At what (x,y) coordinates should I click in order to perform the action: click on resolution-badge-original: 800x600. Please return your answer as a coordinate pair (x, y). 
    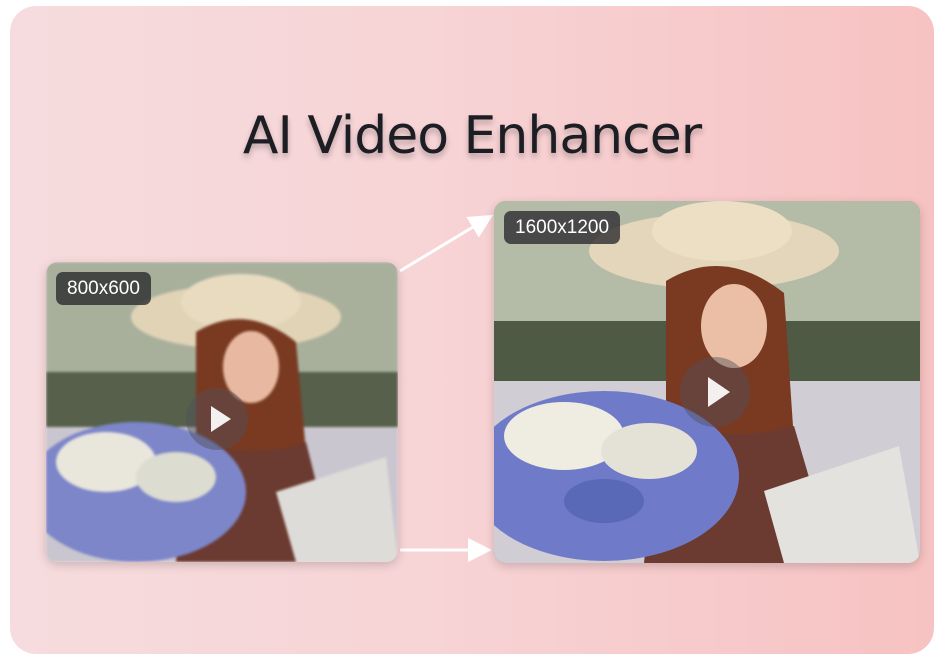
    Looking at the image, I should click on (103, 288).